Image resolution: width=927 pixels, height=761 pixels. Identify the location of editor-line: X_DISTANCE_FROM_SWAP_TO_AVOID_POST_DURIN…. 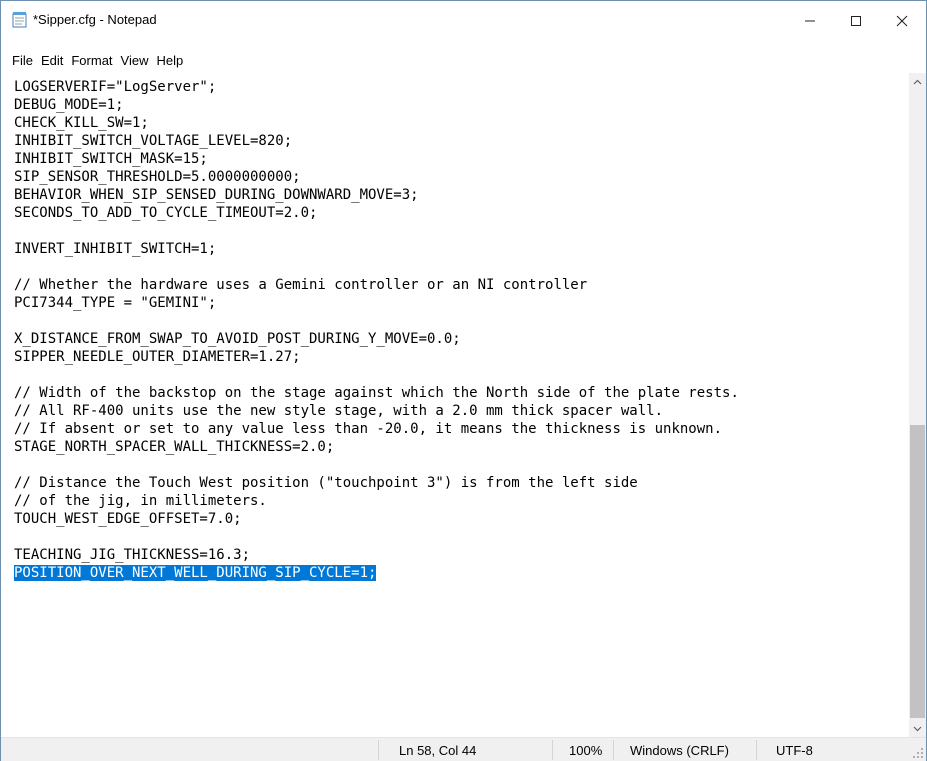
(376, 339).